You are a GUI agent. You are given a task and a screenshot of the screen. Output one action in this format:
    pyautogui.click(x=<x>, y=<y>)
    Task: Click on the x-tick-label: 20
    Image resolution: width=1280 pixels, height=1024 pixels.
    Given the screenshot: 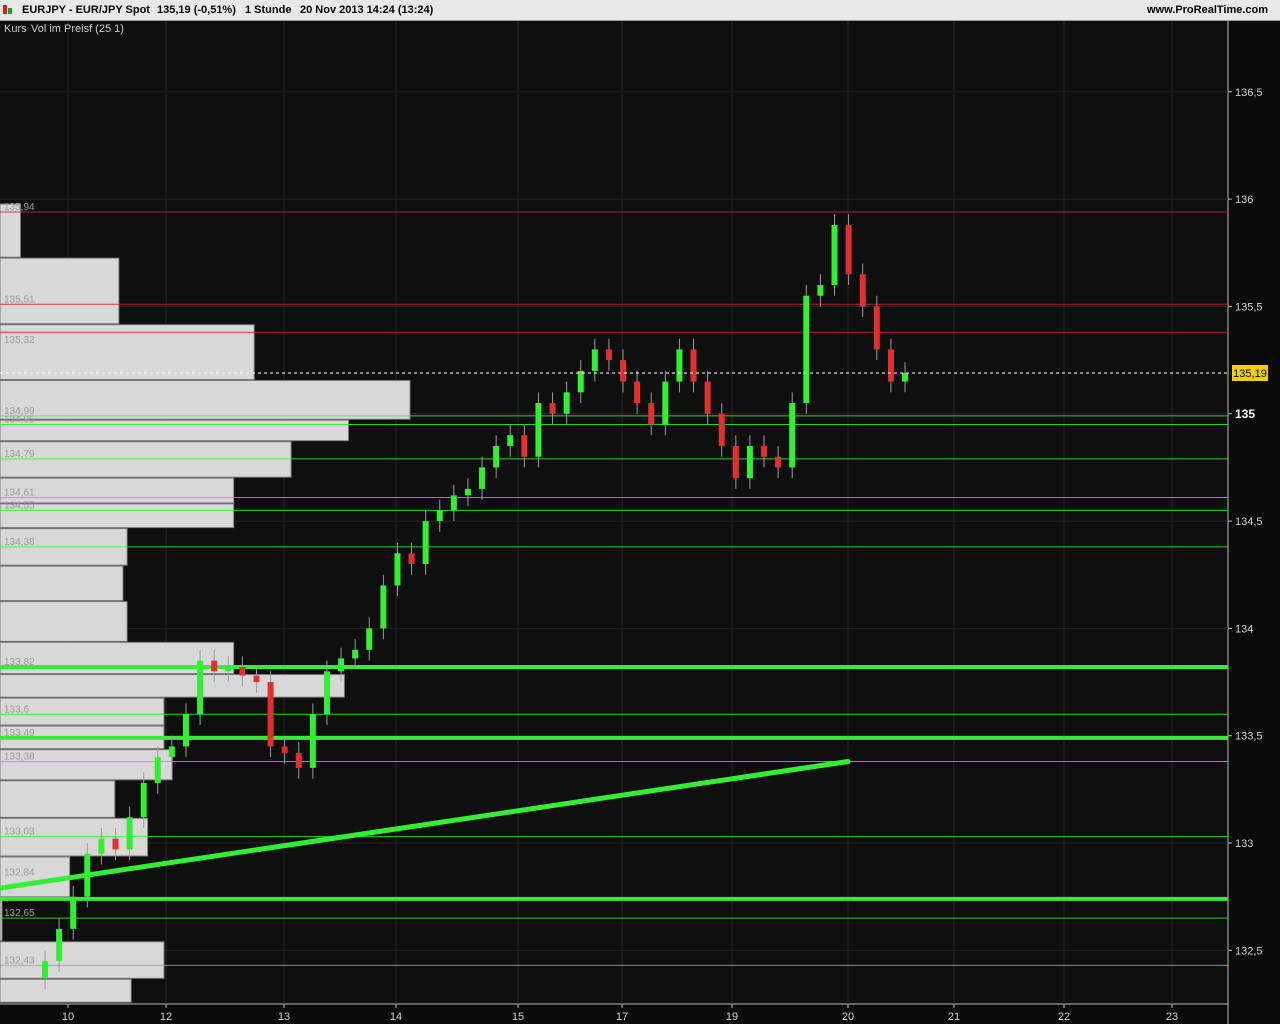 What is the action you would take?
    pyautogui.click(x=848, y=1017)
    